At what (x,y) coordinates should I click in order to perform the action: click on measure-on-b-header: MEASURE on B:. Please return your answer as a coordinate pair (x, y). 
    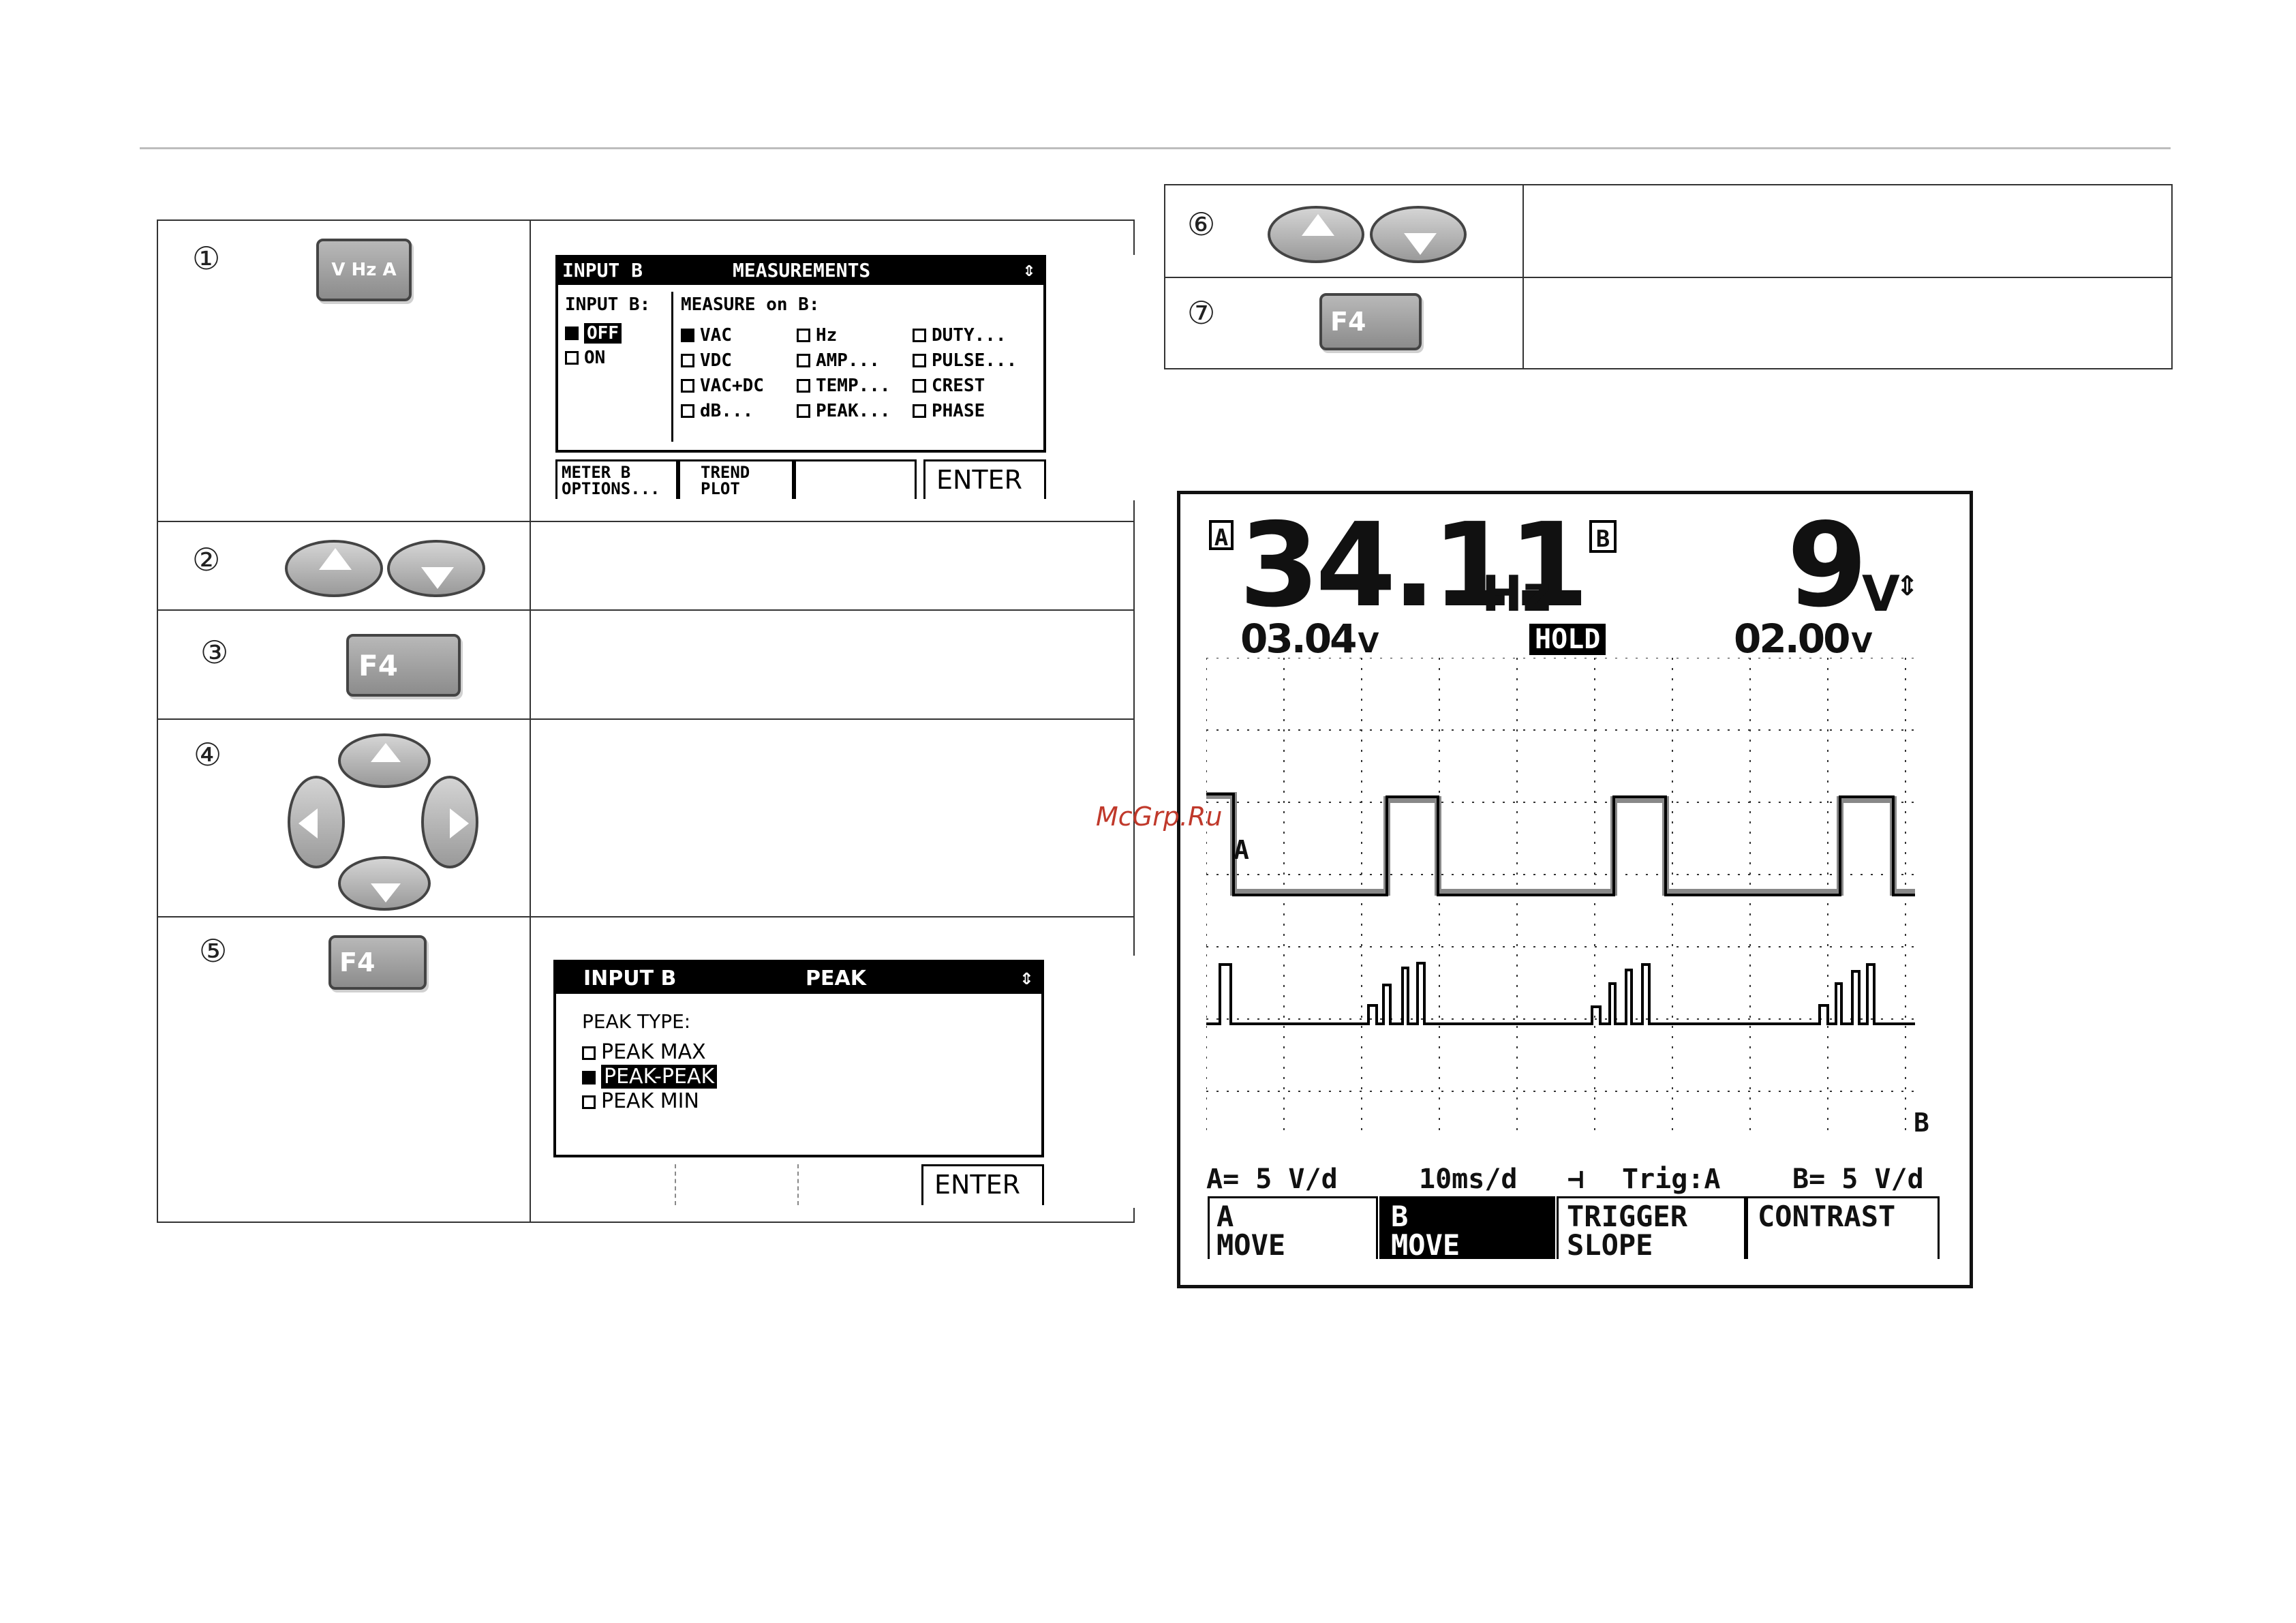
    Looking at the image, I should click on (751, 304).